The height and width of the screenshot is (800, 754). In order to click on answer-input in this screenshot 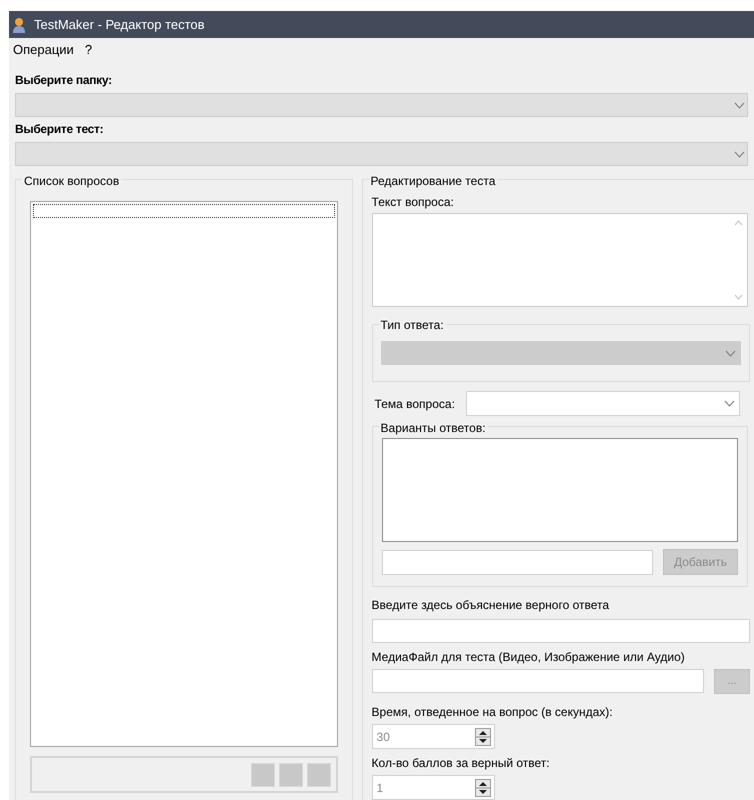, I will do `click(517, 562)`.